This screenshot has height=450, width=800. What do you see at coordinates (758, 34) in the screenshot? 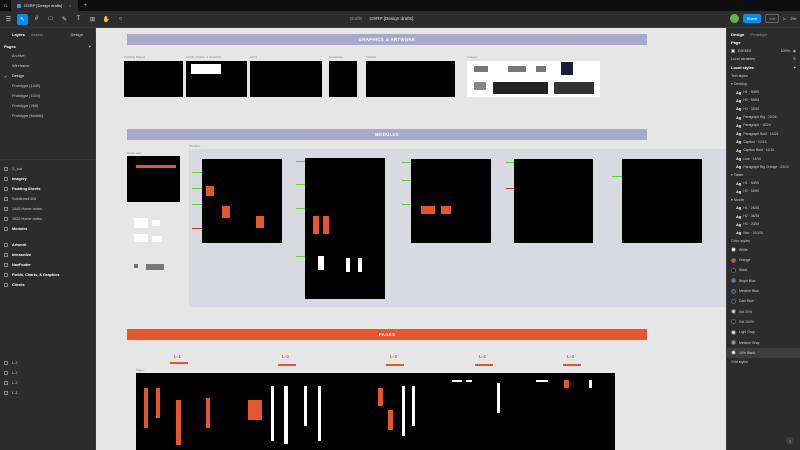
I see `tab-prototype: Prototype` at bounding box center [758, 34].